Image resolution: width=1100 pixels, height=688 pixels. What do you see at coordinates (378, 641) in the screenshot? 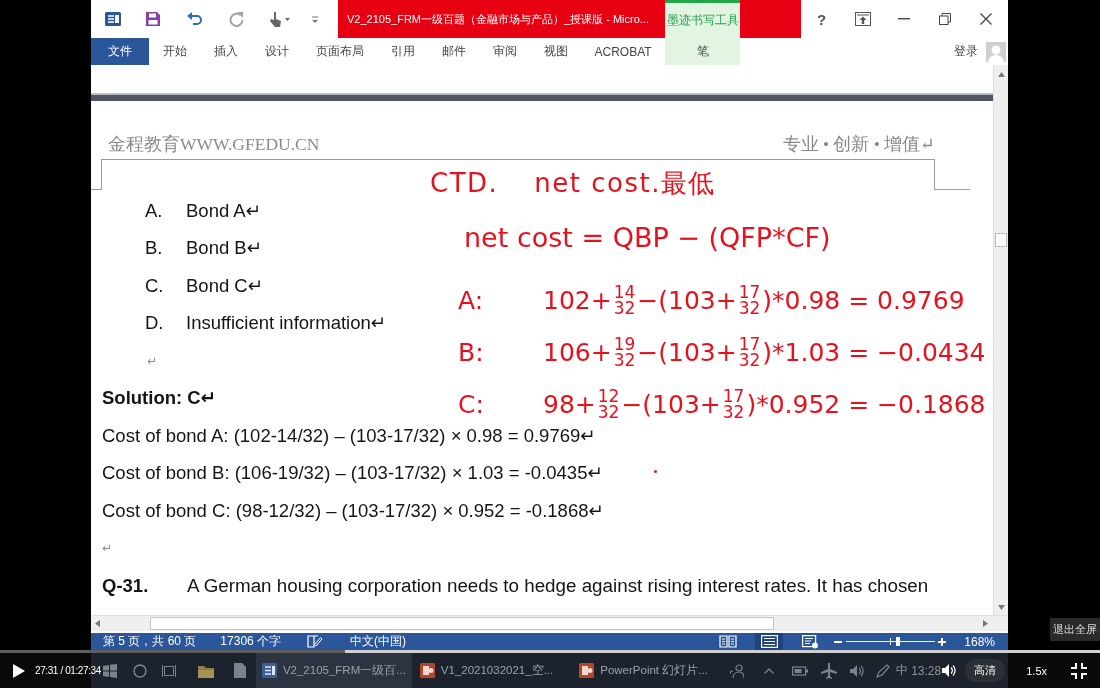
I see `language-label: 中文(中国)` at bounding box center [378, 641].